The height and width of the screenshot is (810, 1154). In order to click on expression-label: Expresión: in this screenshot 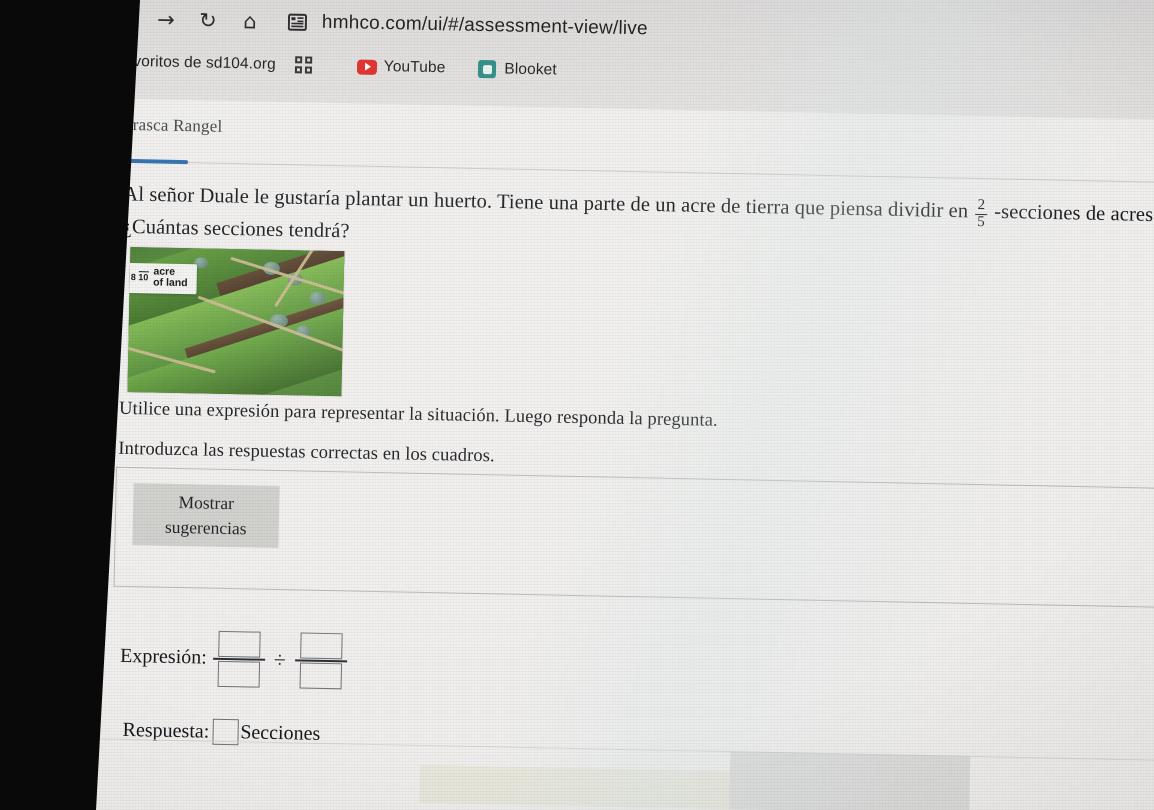, I will do `click(163, 657)`.